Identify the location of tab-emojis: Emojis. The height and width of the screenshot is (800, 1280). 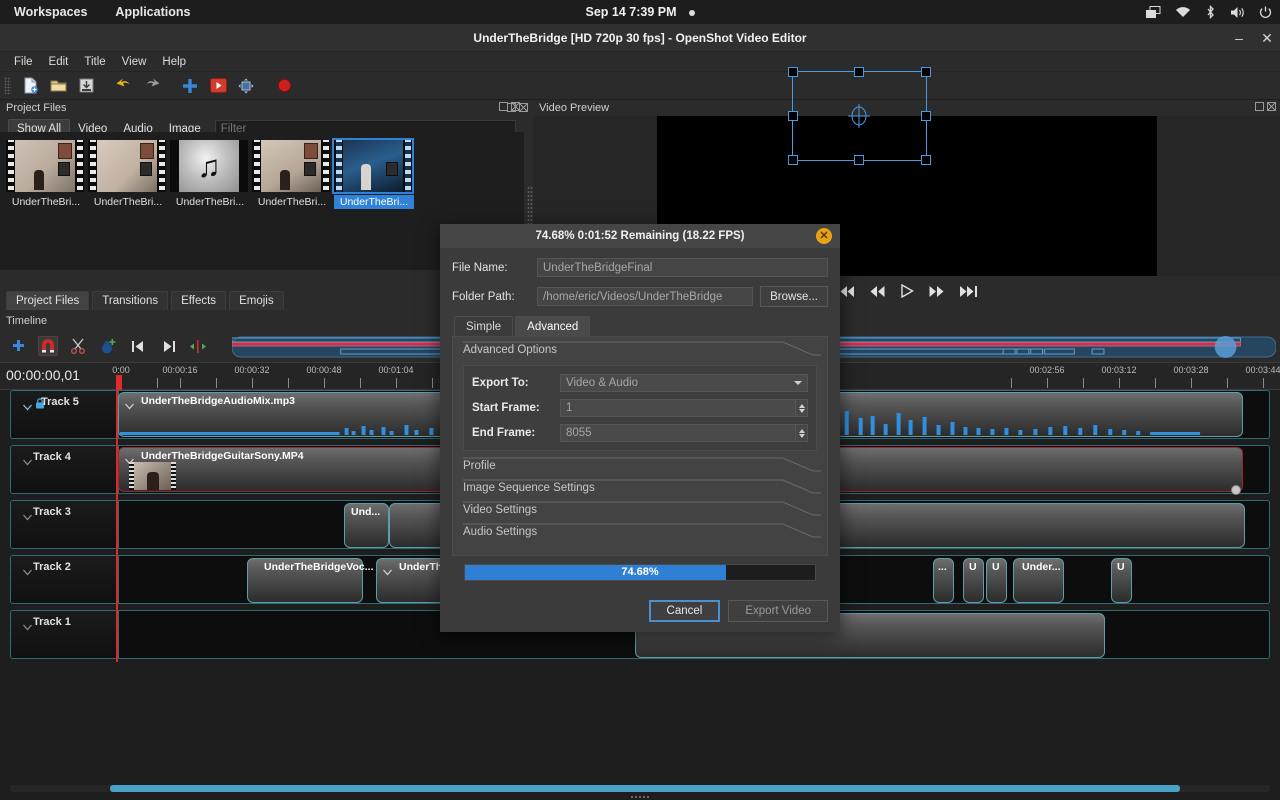
(256, 300).